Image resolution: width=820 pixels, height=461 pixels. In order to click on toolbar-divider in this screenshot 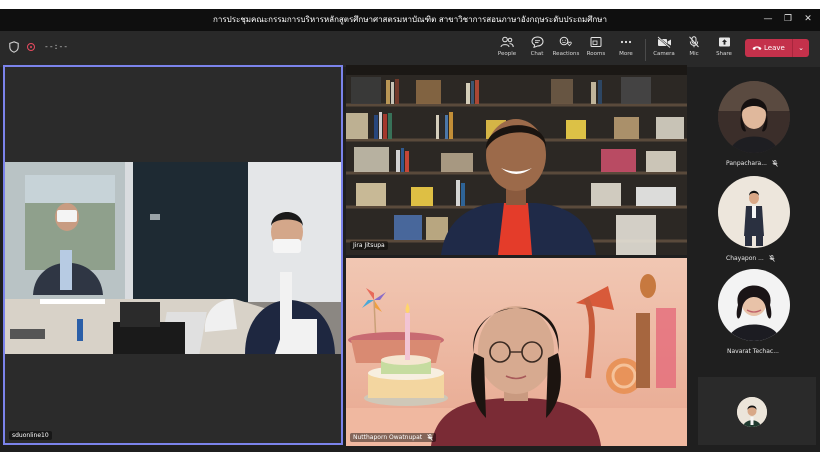, I will do `click(645, 50)`.